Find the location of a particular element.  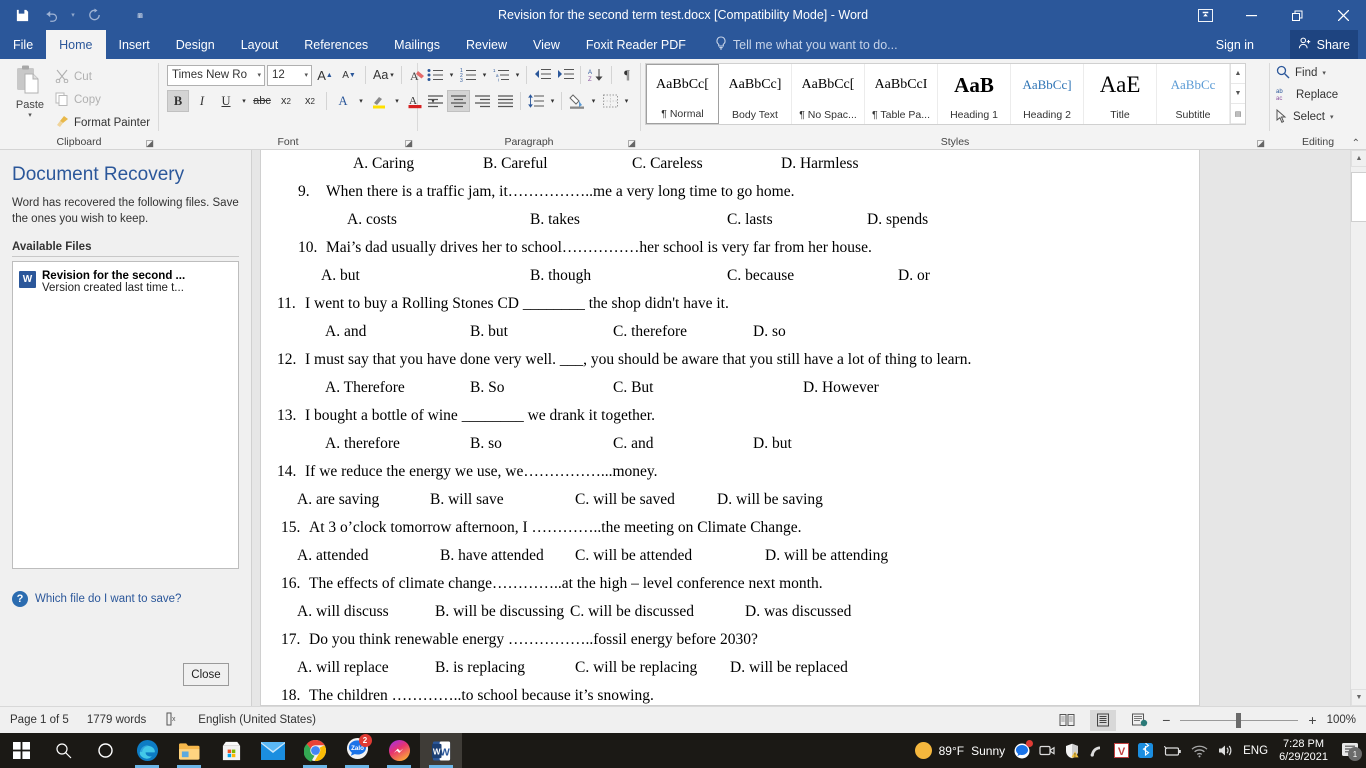

v-app-icon: V is located at coordinates (1122, 750).